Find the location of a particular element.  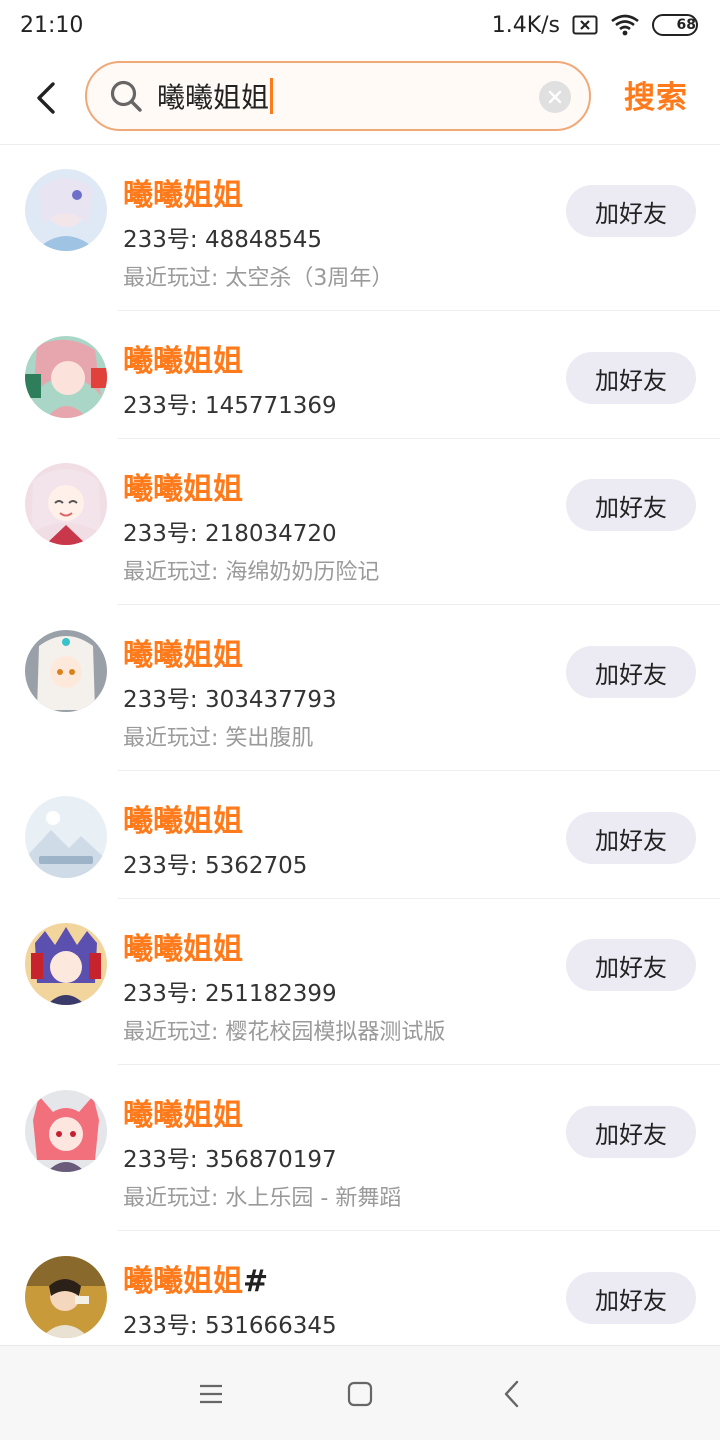

recently-played: 最近玩过: 樱花校园模拟器测试版 is located at coordinates (284, 1032).